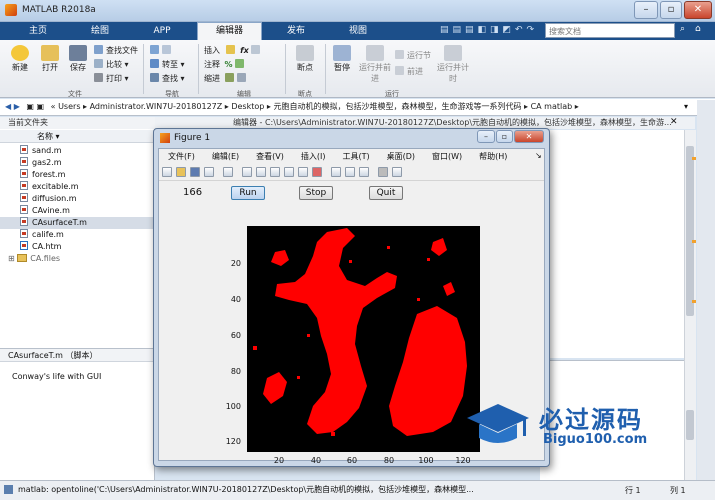 This screenshot has width=715, height=500. What do you see at coordinates (674, 122) in the screenshot?
I see `editor-close-icon: ✕` at bounding box center [674, 122].